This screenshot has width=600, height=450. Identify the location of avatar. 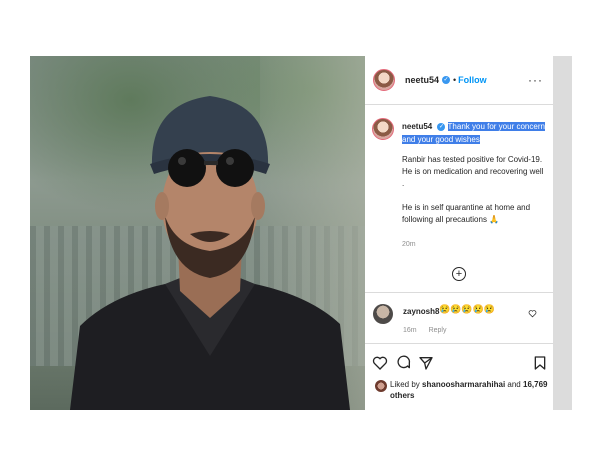
(384, 80).